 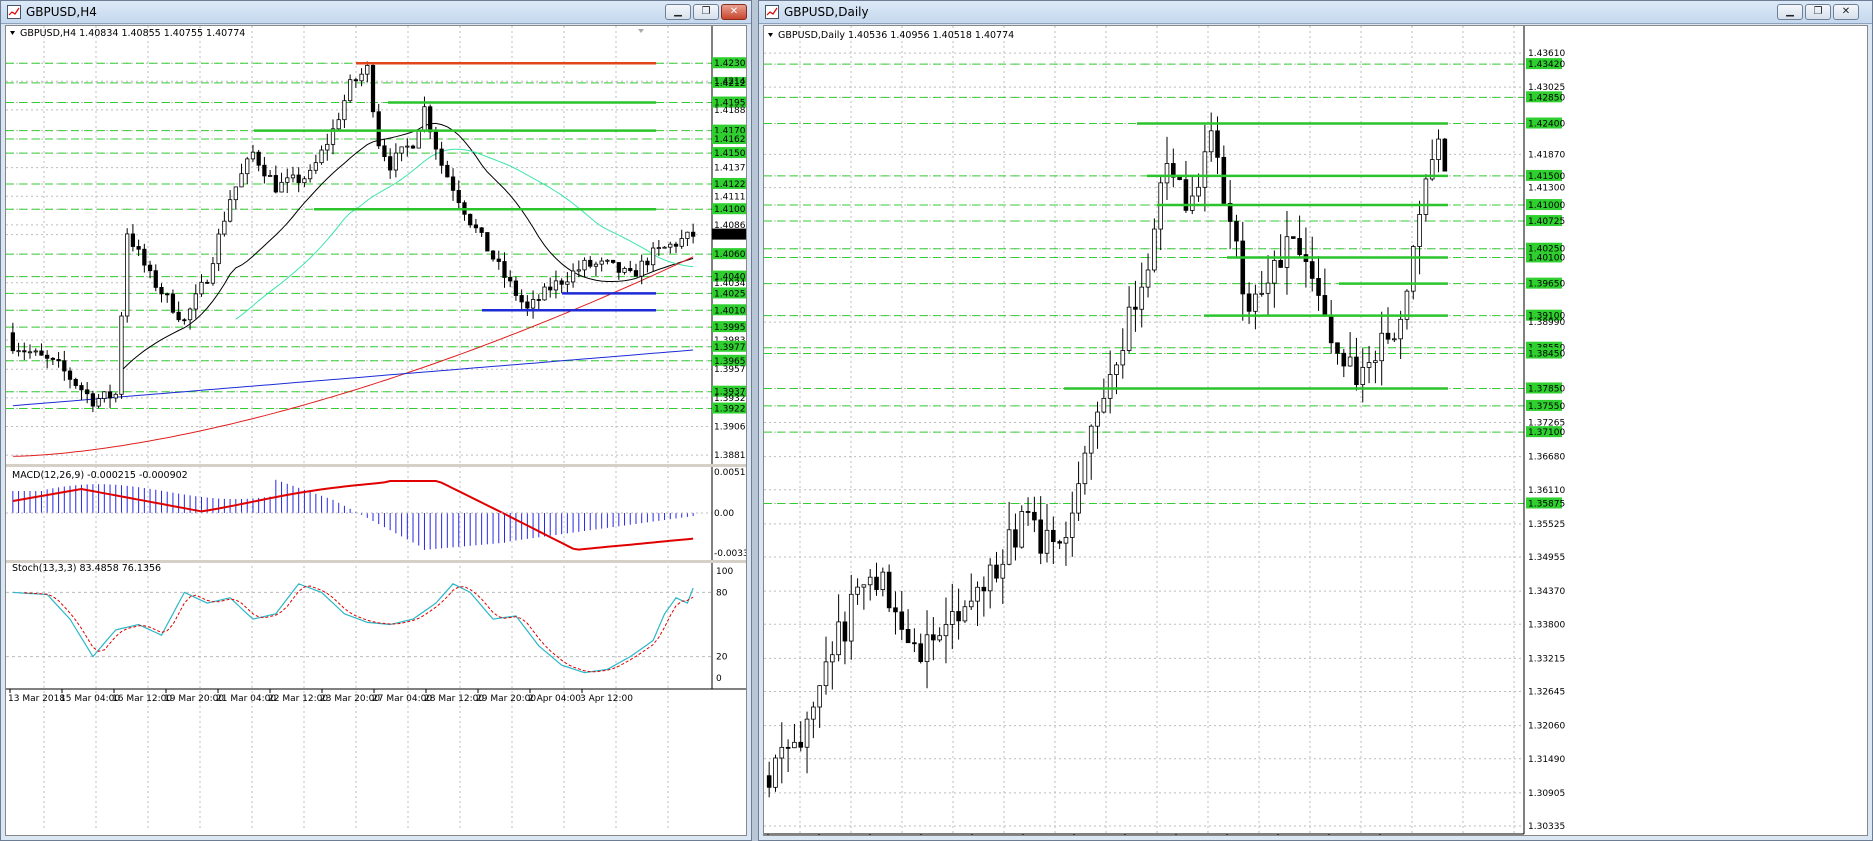 I want to click on price-tick-label: 1.32645, so click(x=1546, y=693).